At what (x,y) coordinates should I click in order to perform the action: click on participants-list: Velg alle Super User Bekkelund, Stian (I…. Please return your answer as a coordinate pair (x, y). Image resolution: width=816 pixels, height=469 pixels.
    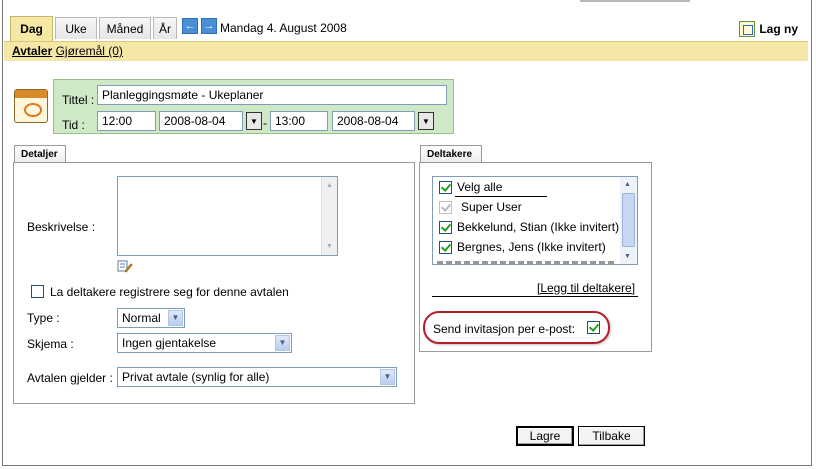
    Looking at the image, I should click on (535, 220).